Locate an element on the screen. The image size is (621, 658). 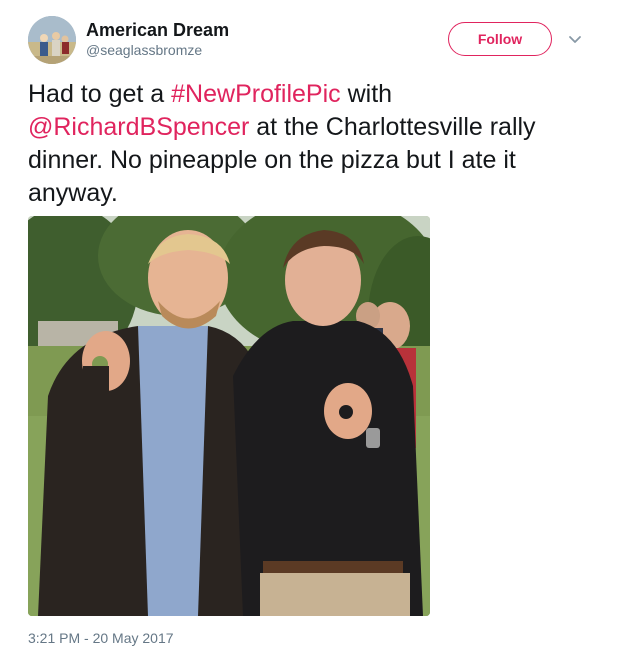
mention-link: @RichardBSpencer is located at coordinates (138, 127).